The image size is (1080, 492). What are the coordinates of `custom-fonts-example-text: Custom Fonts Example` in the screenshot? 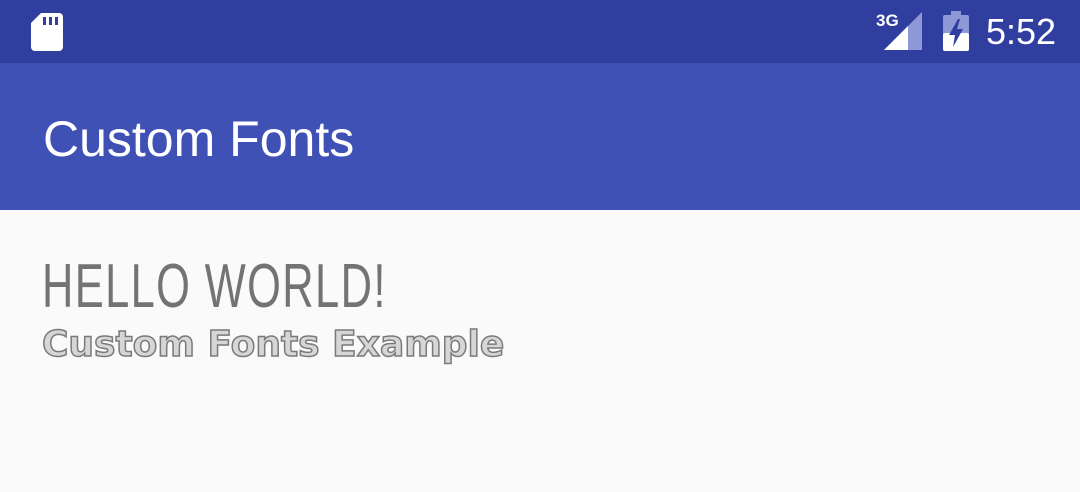 It's located at (273, 344).